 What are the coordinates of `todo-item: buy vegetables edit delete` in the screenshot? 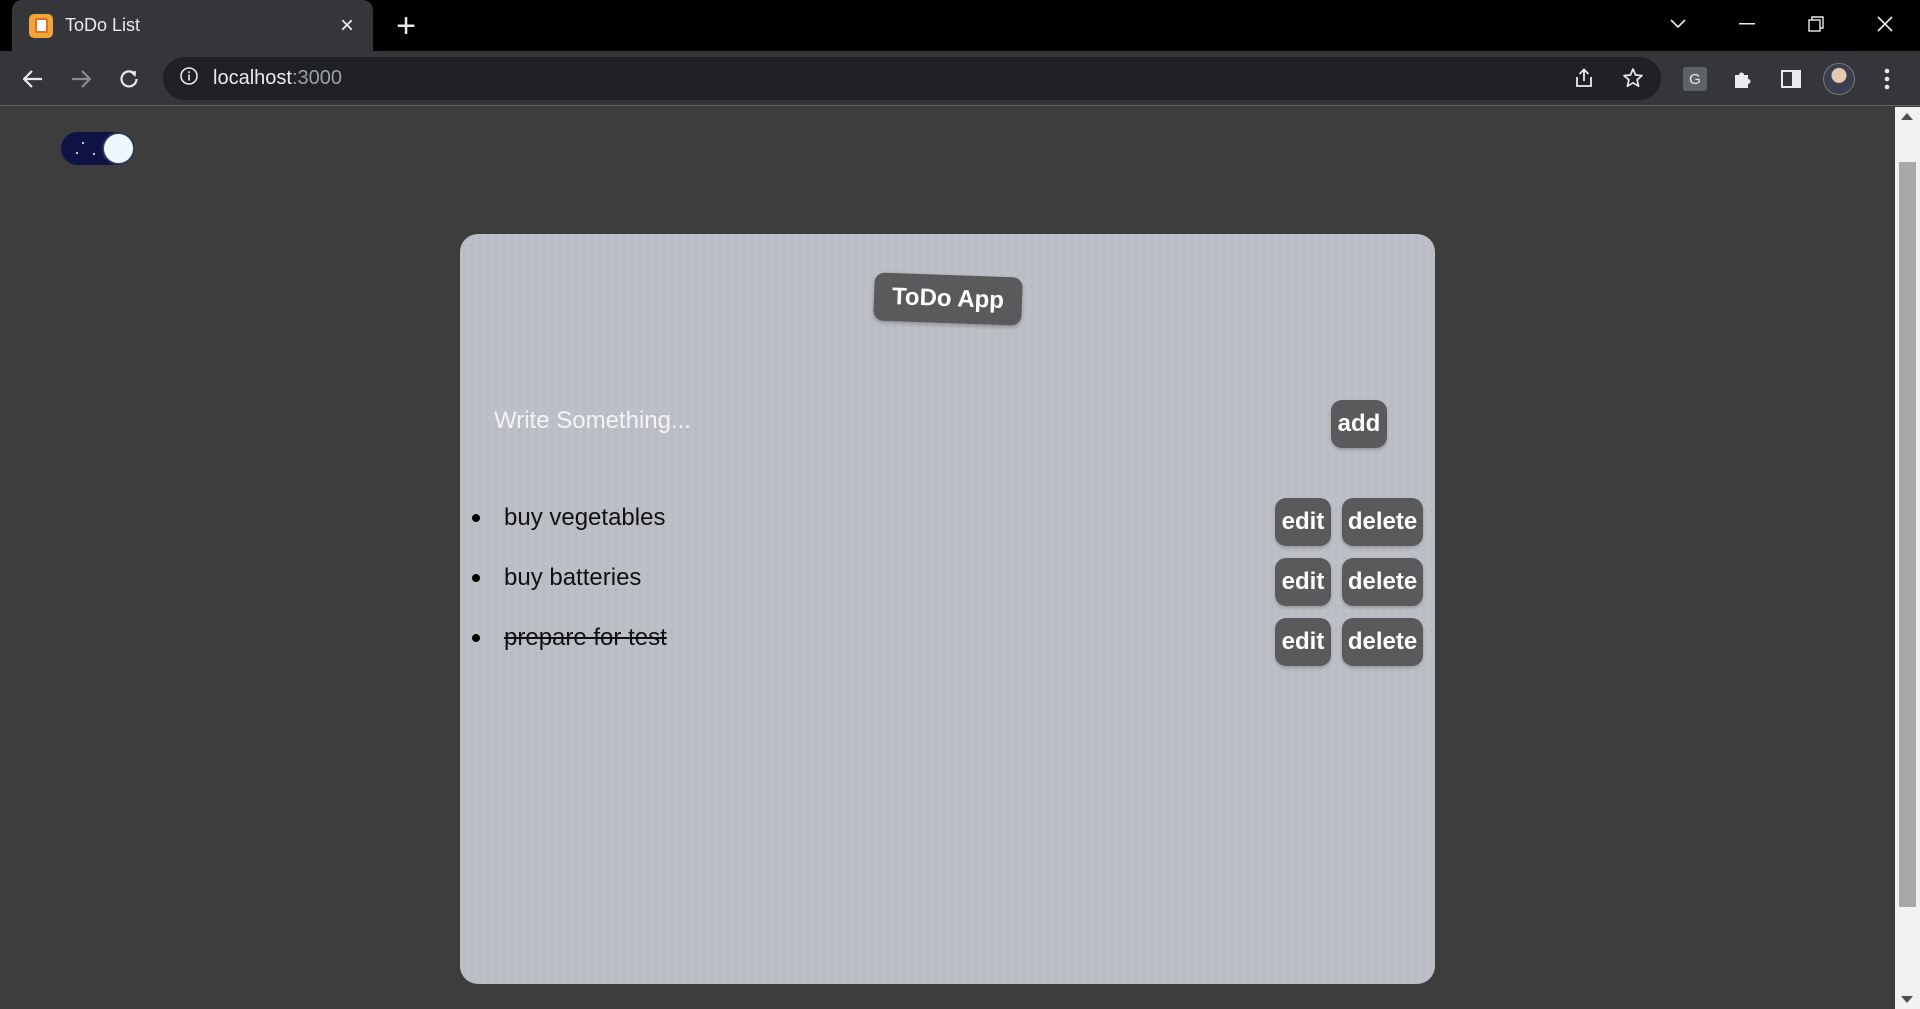 It's located at (947, 522).